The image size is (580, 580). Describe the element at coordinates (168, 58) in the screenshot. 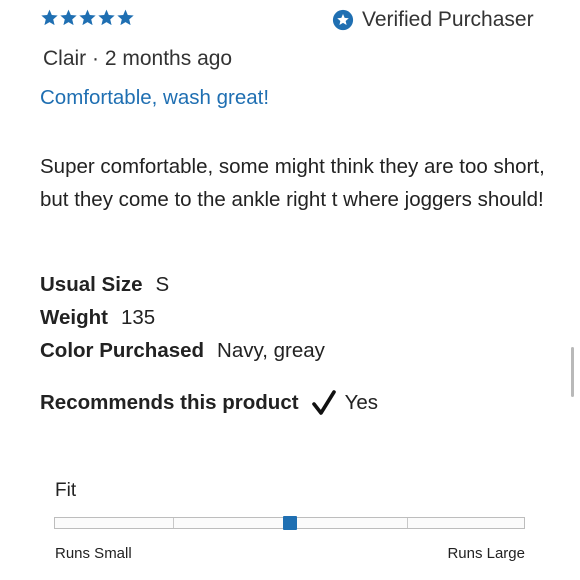

I see `review-date: 2 months ago` at that location.